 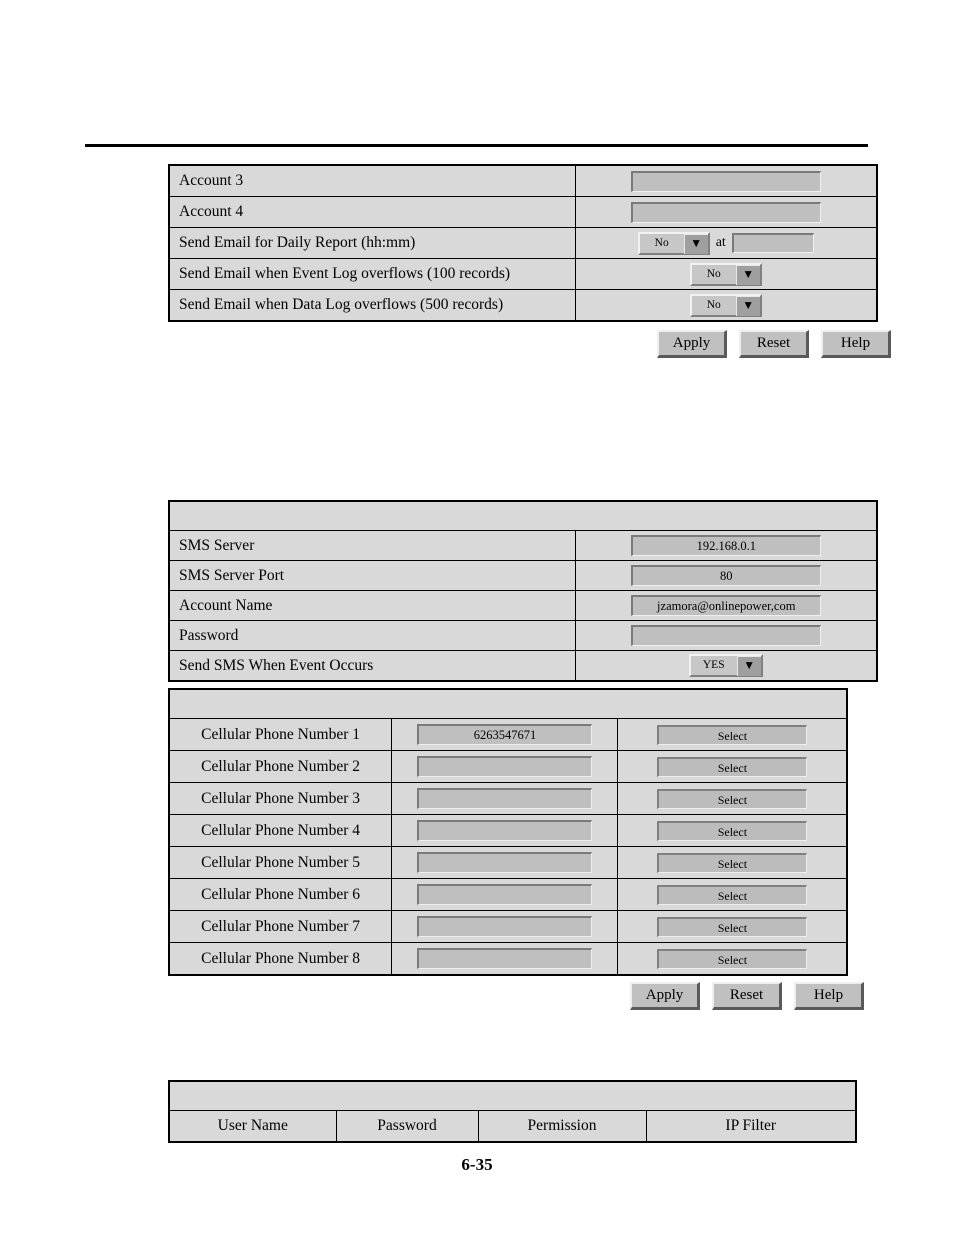 What do you see at coordinates (280, 894) in the screenshot?
I see `row-label: Cellular Phone Number 6` at bounding box center [280, 894].